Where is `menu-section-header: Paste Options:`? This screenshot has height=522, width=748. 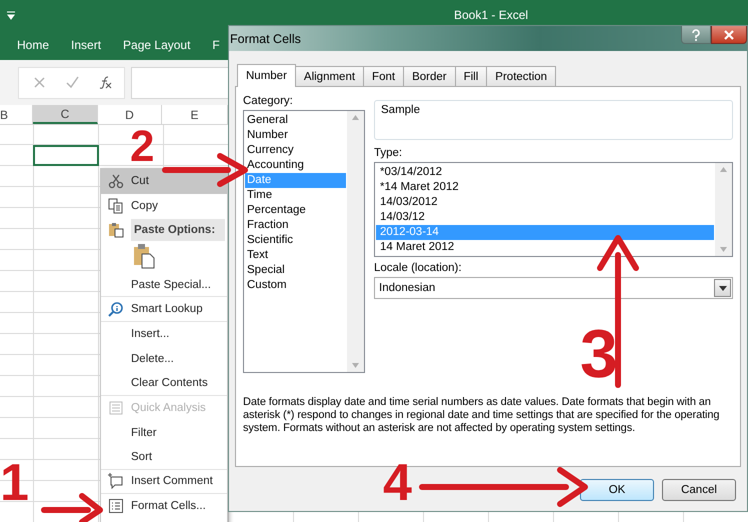
menu-section-header: Paste Options: is located at coordinates (178, 230).